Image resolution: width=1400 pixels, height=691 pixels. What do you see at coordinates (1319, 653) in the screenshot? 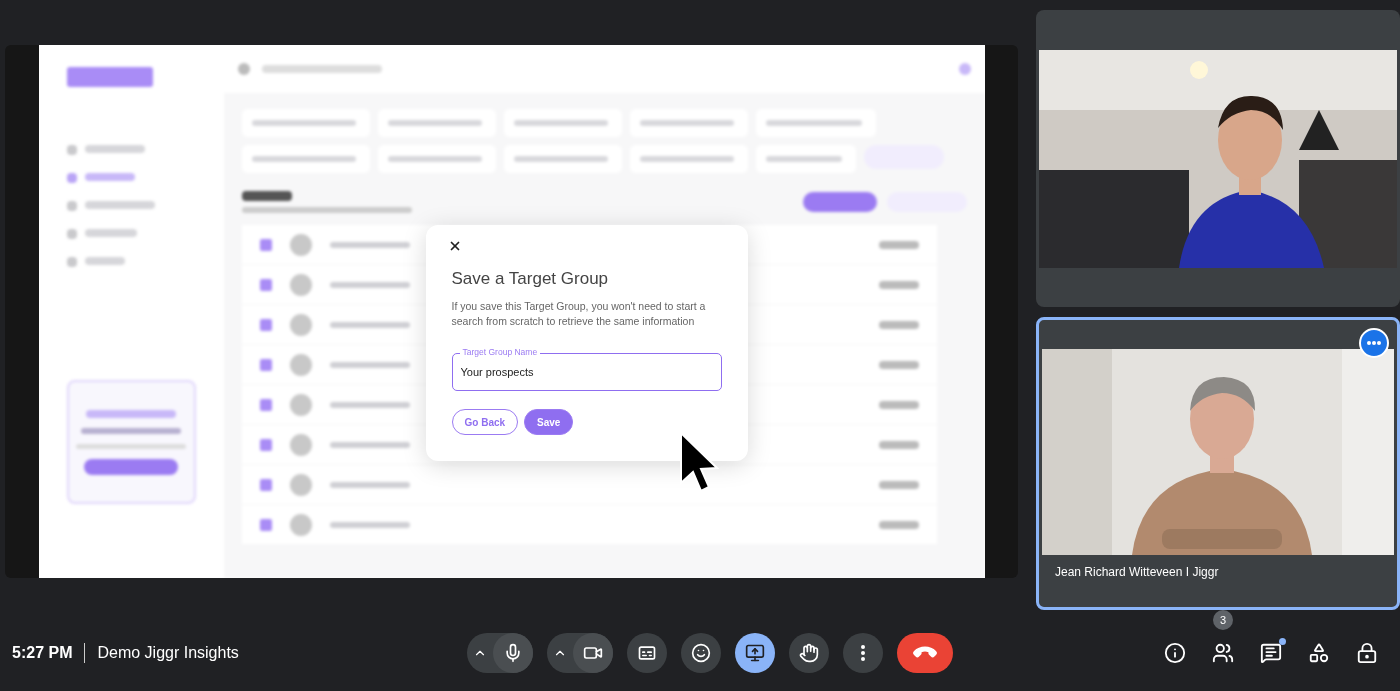
I see `shapes-icon` at bounding box center [1319, 653].